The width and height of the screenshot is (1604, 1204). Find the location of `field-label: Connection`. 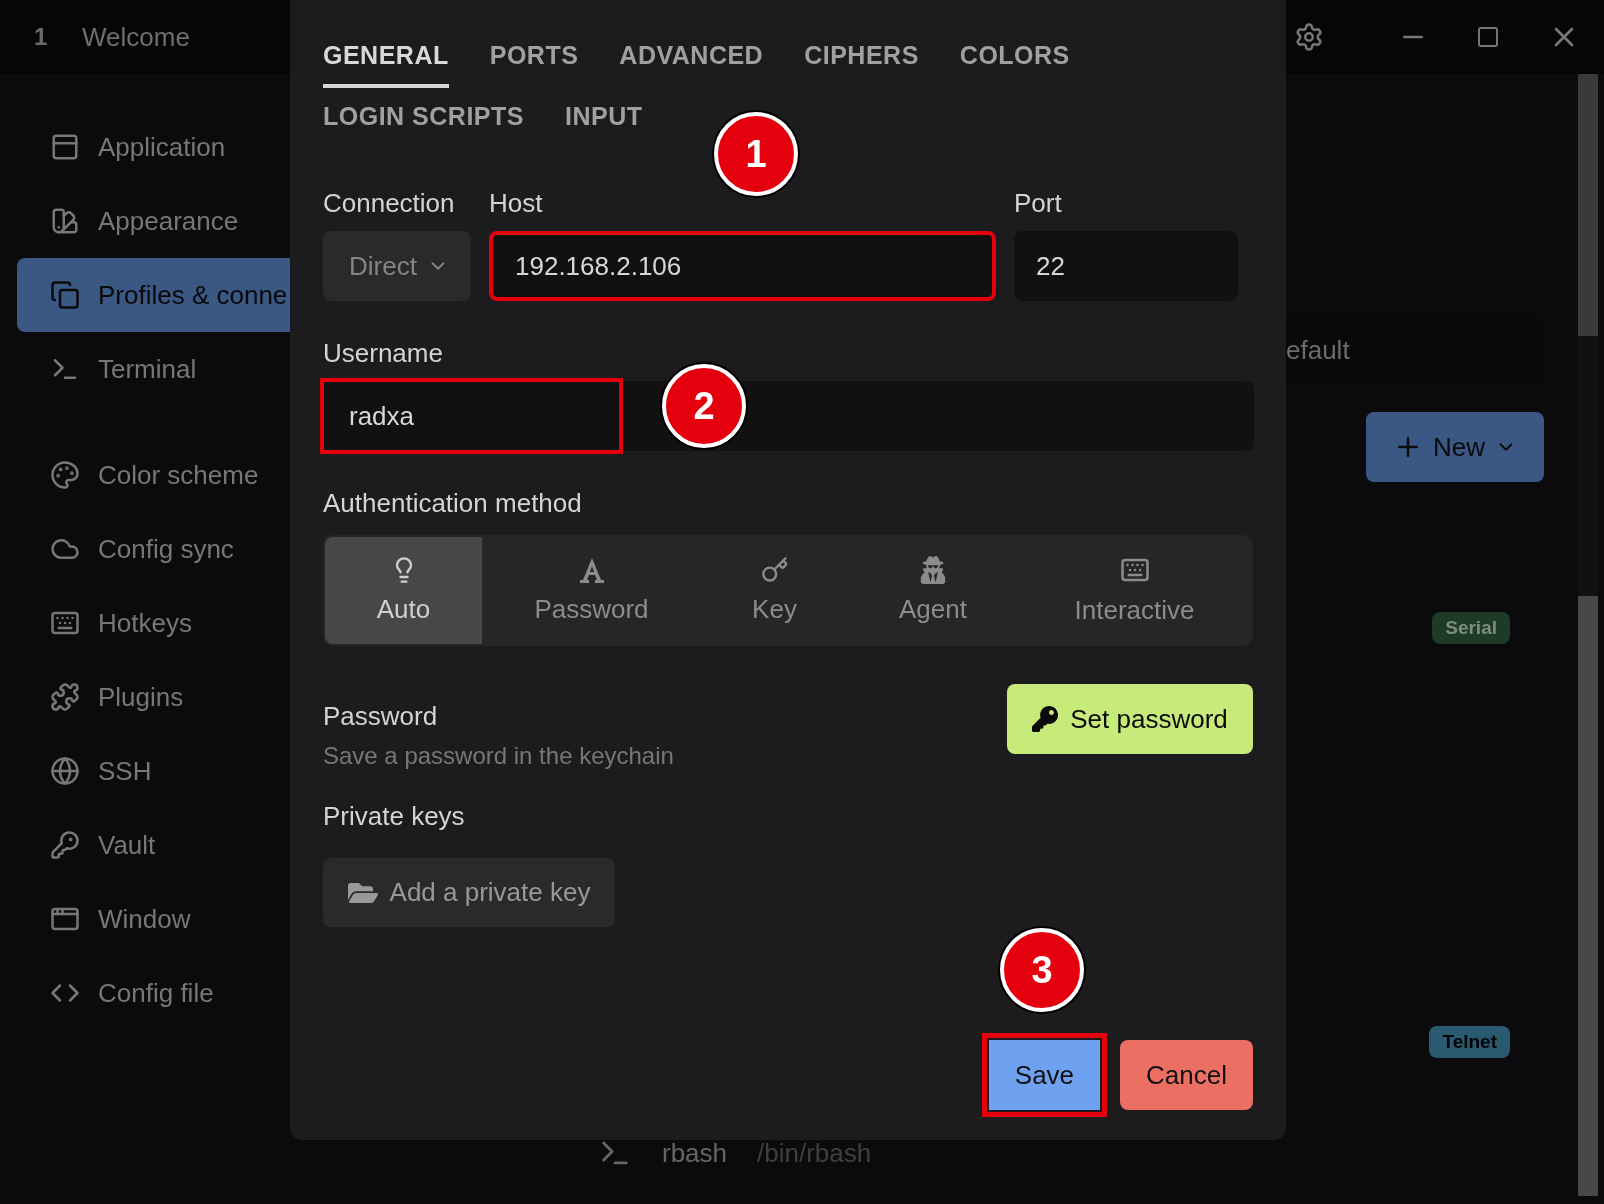

field-label: Connection is located at coordinates (389, 203).